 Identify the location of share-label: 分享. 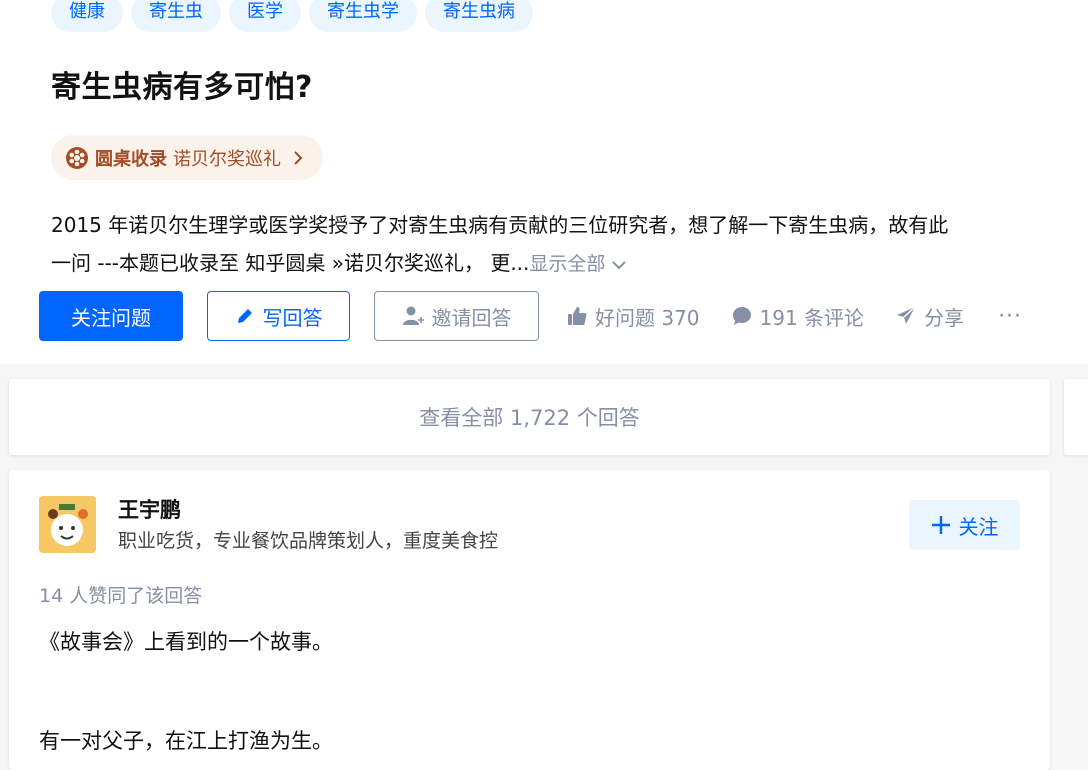
(944, 317).